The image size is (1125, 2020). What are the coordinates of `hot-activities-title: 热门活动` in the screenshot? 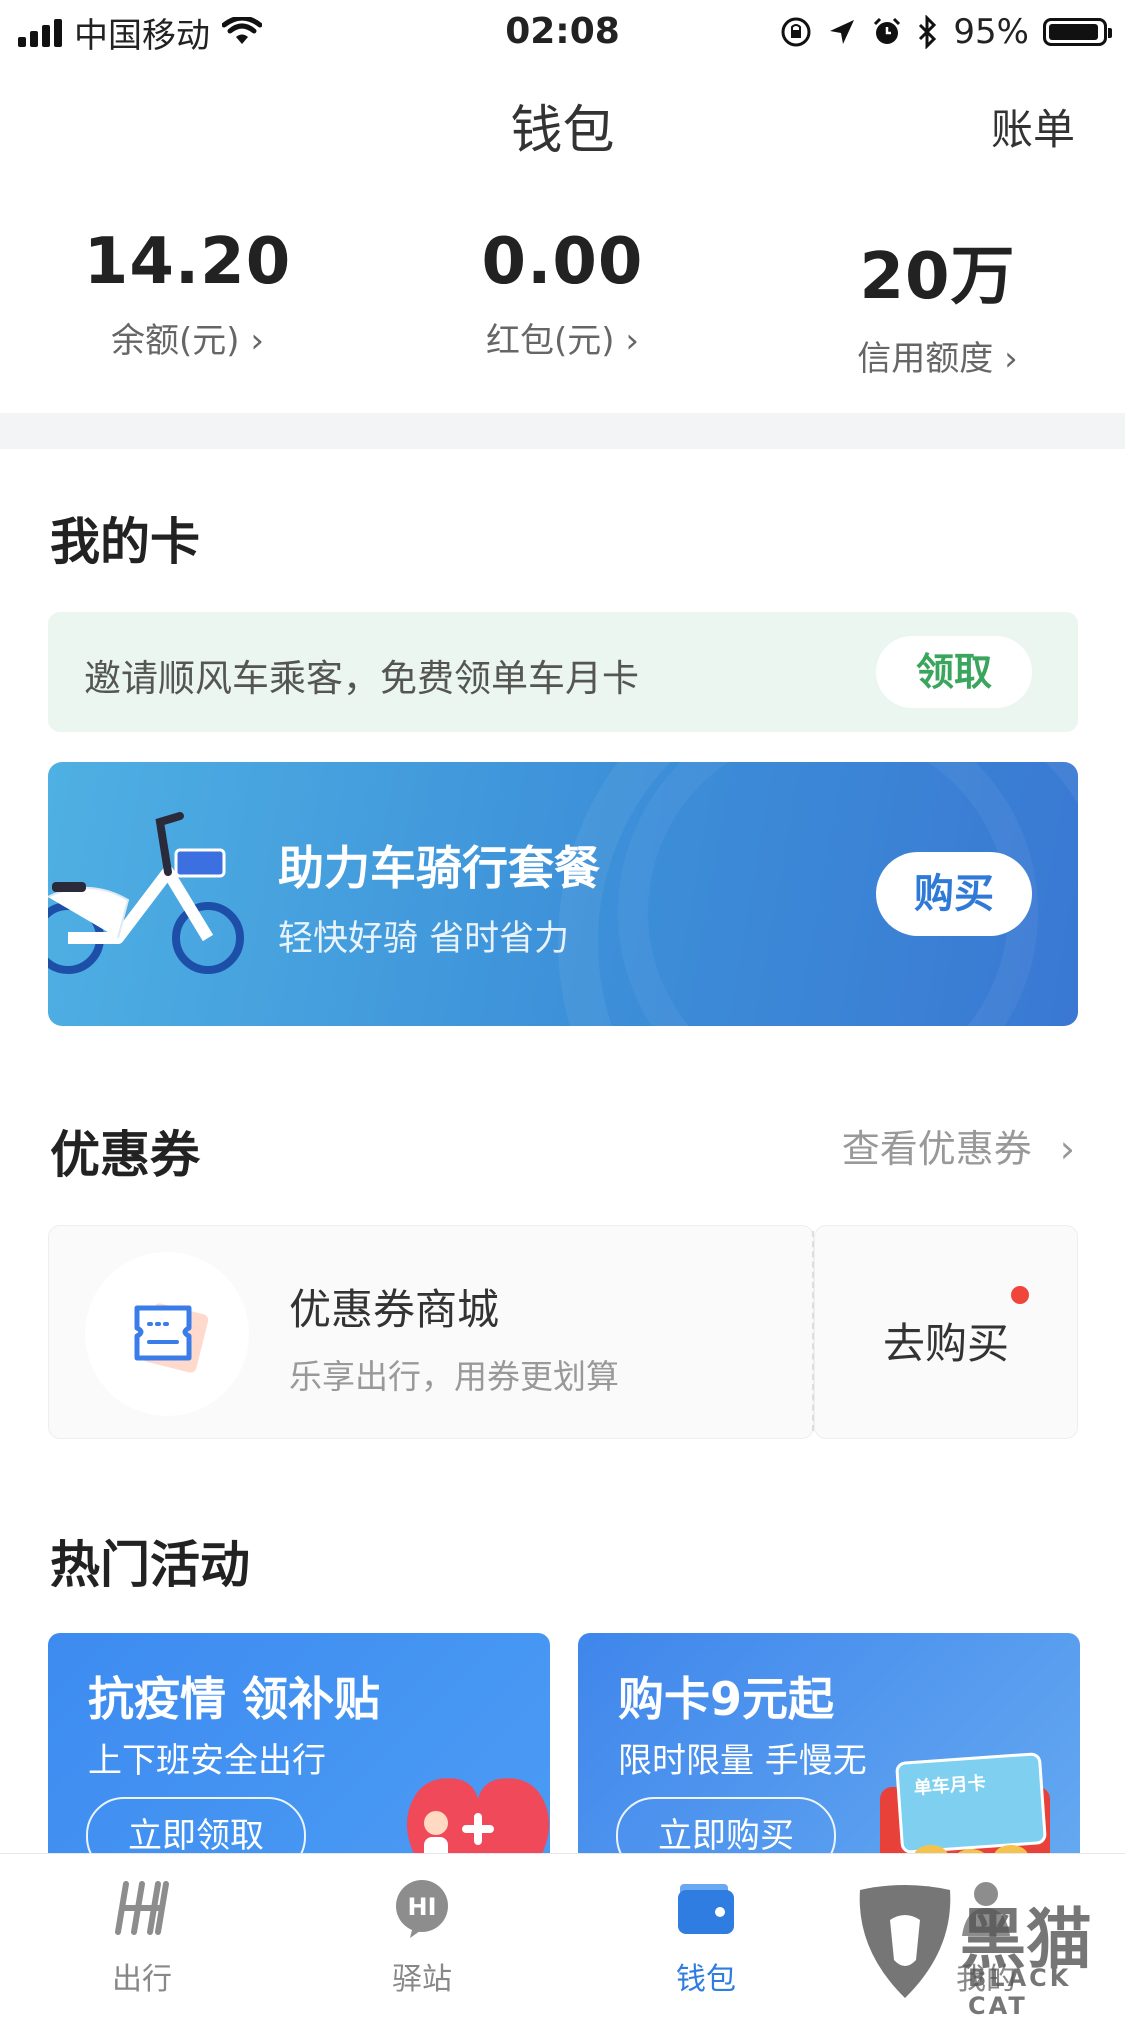 It's located at (150, 1565).